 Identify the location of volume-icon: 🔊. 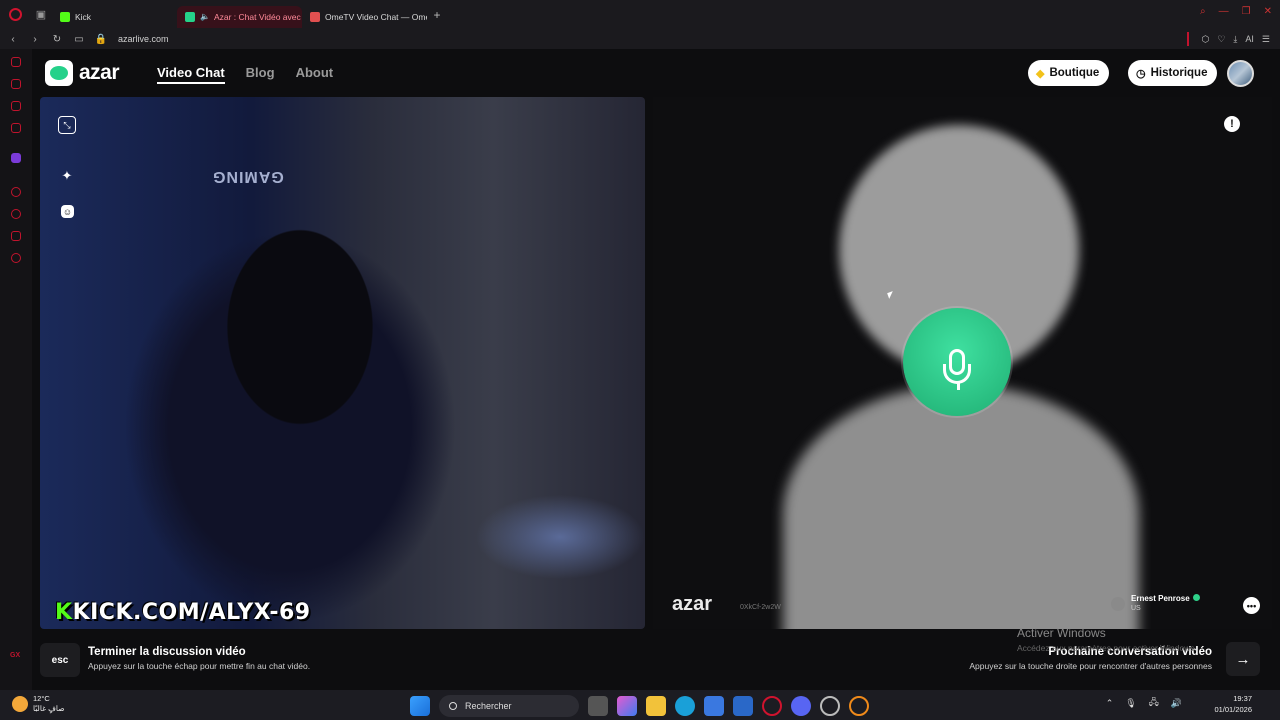
(1176, 703).